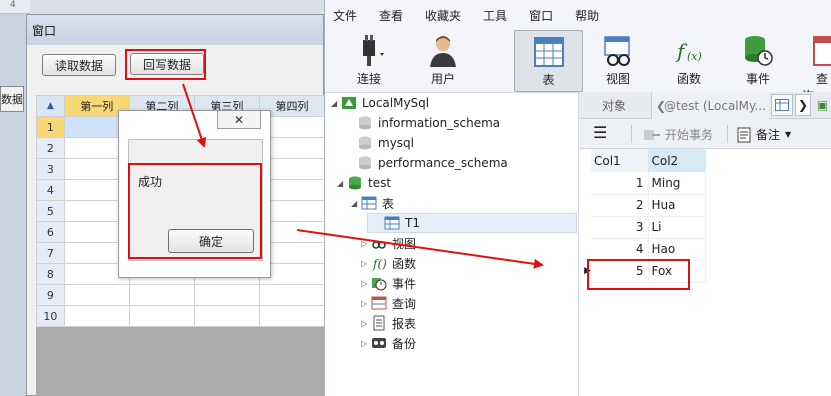  Describe the element at coordinates (345, 15) in the screenshot. I see `menu-file: 文件` at that location.